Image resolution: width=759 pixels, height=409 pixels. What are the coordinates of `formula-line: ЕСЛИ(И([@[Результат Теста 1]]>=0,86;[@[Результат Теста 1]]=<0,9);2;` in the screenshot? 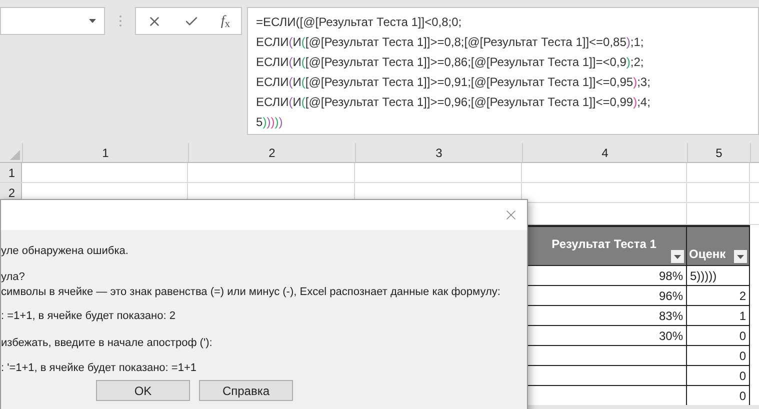 It's located at (450, 62).